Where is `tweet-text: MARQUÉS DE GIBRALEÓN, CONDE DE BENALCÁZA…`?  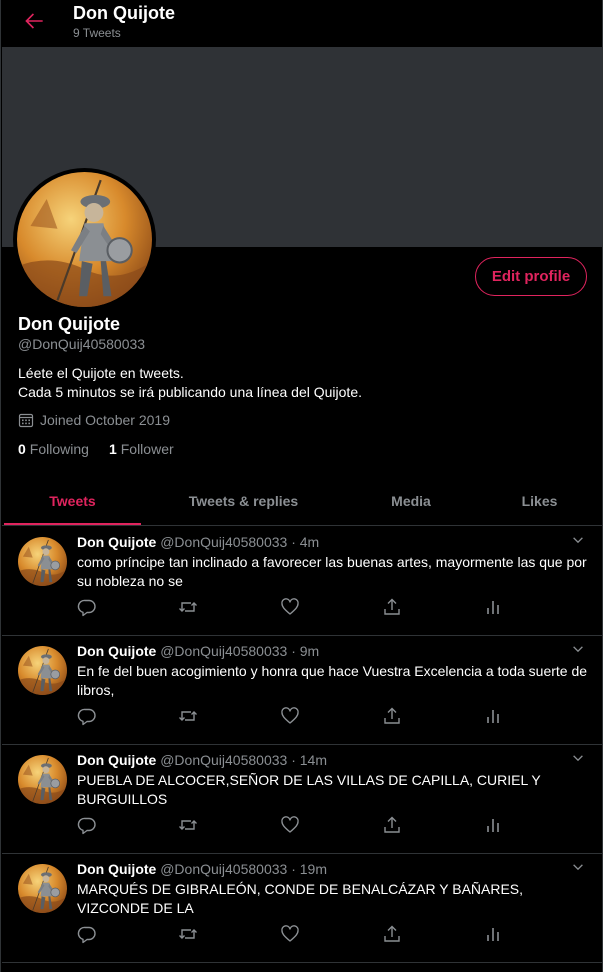 tweet-text: MARQUÉS DE GIBRALEÓN, CONDE DE BENALCÁZA… is located at coordinates (300, 898).